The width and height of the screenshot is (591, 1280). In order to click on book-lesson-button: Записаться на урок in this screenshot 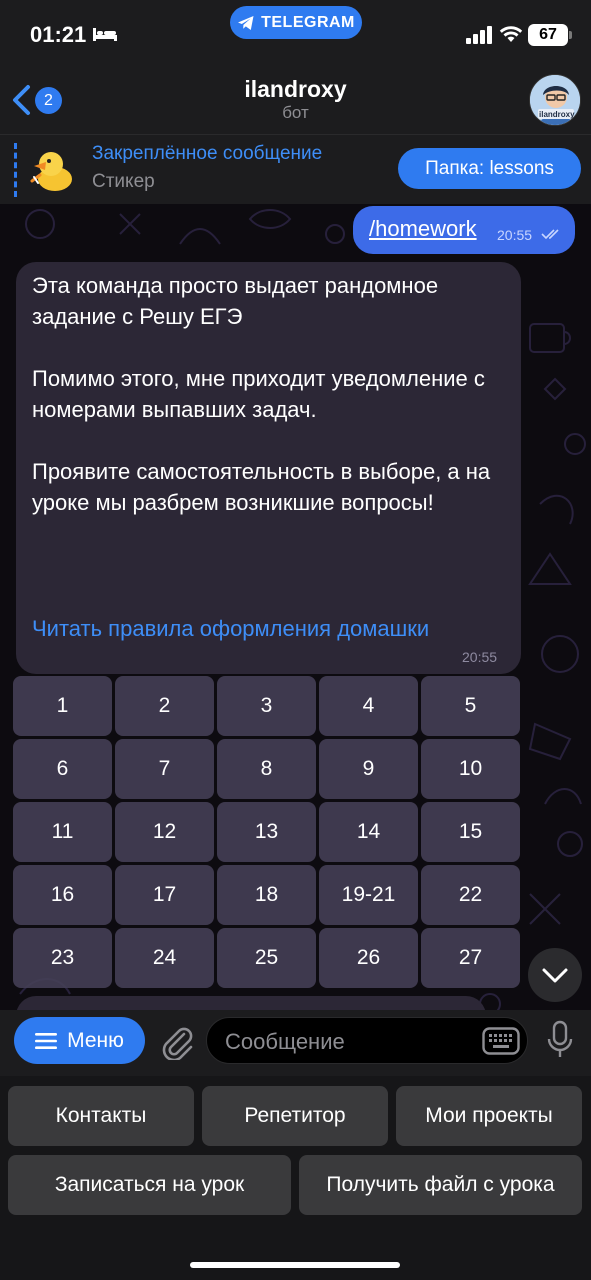, I will do `click(149, 1185)`.